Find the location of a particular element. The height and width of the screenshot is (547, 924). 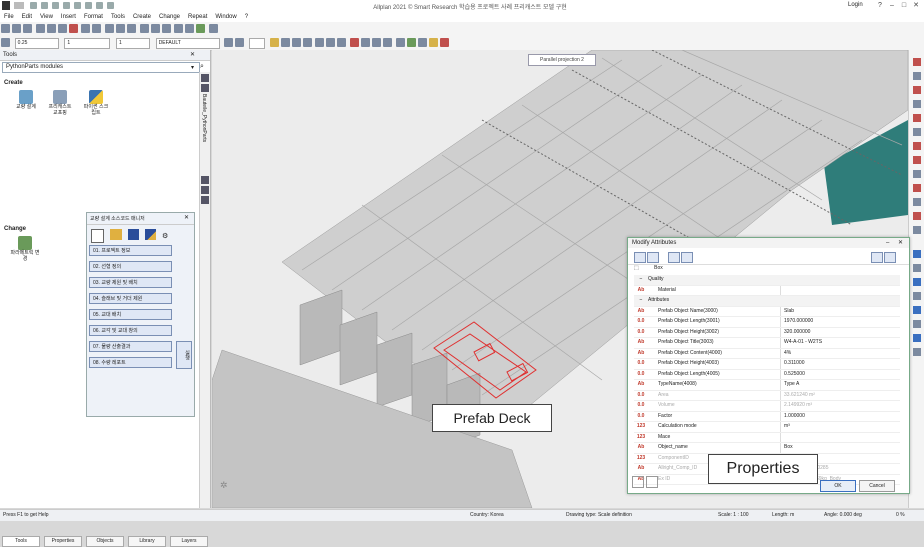

new-icon is located at coordinates (33, 5).